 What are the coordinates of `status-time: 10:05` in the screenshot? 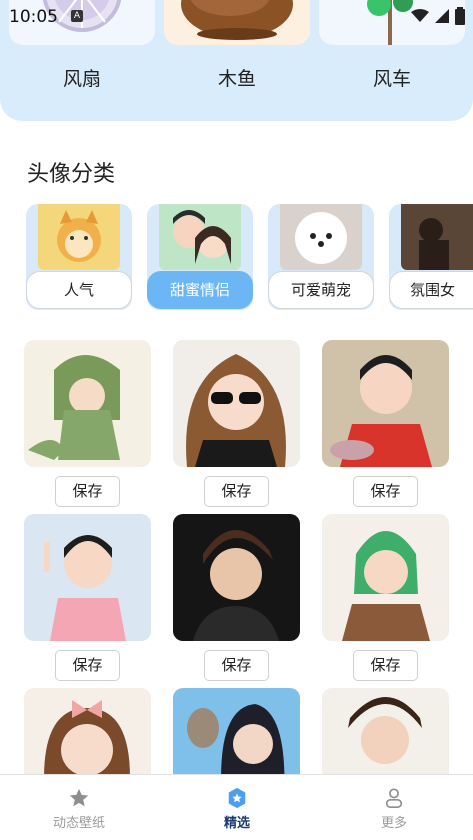 It's located at (33, 17).